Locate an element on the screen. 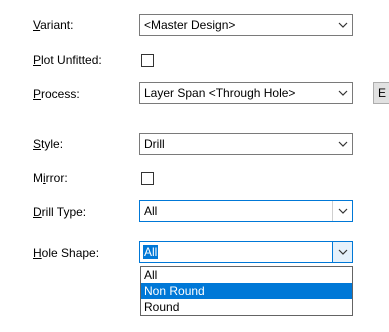 The height and width of the screenshot is (332, 389). hole-shape-select: All is located at coordinates (246, 252).